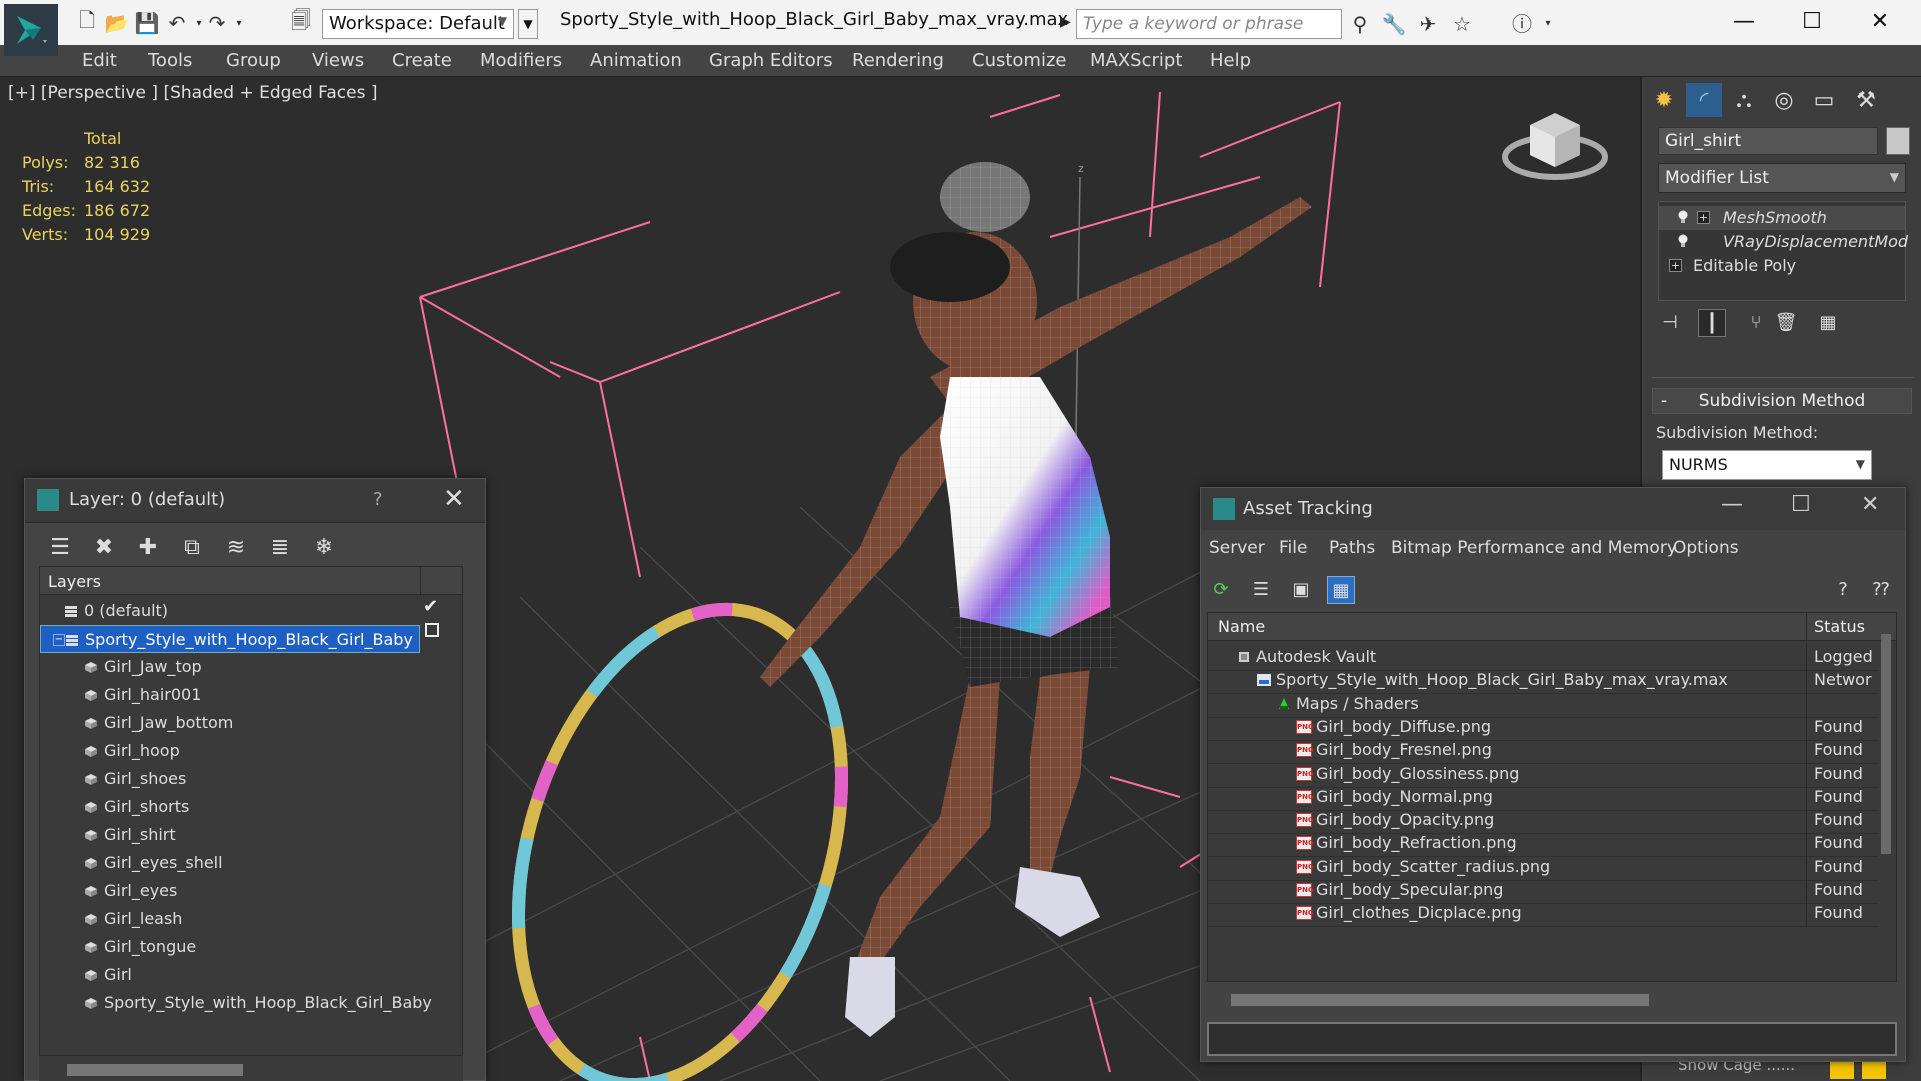 This screenshot has width=1921, height=1081. What do you see at coordinates (1552, 1039) in the screenshot?
I see `asset-path-field` at bounding box center [1552, 1039].